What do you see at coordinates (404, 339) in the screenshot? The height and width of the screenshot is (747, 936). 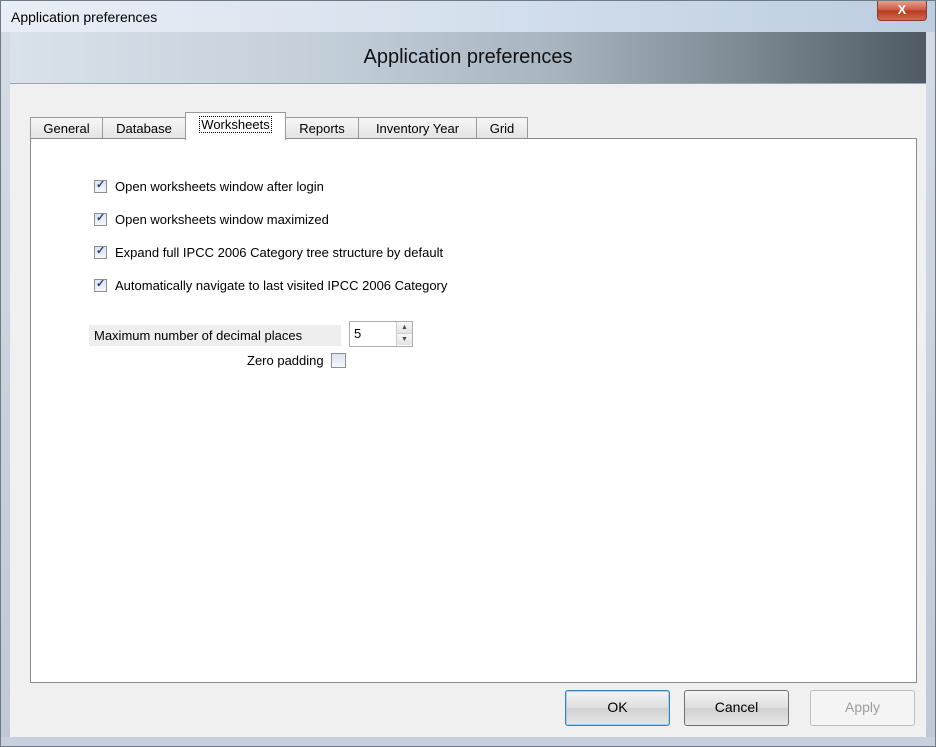 I see `arrow-down-icon: ▼` at bounding box center [404, 339].